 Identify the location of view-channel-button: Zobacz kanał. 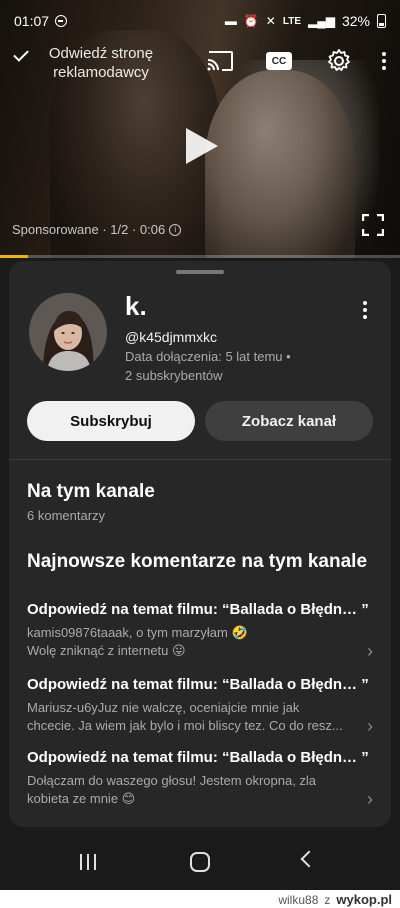
(289, 421).